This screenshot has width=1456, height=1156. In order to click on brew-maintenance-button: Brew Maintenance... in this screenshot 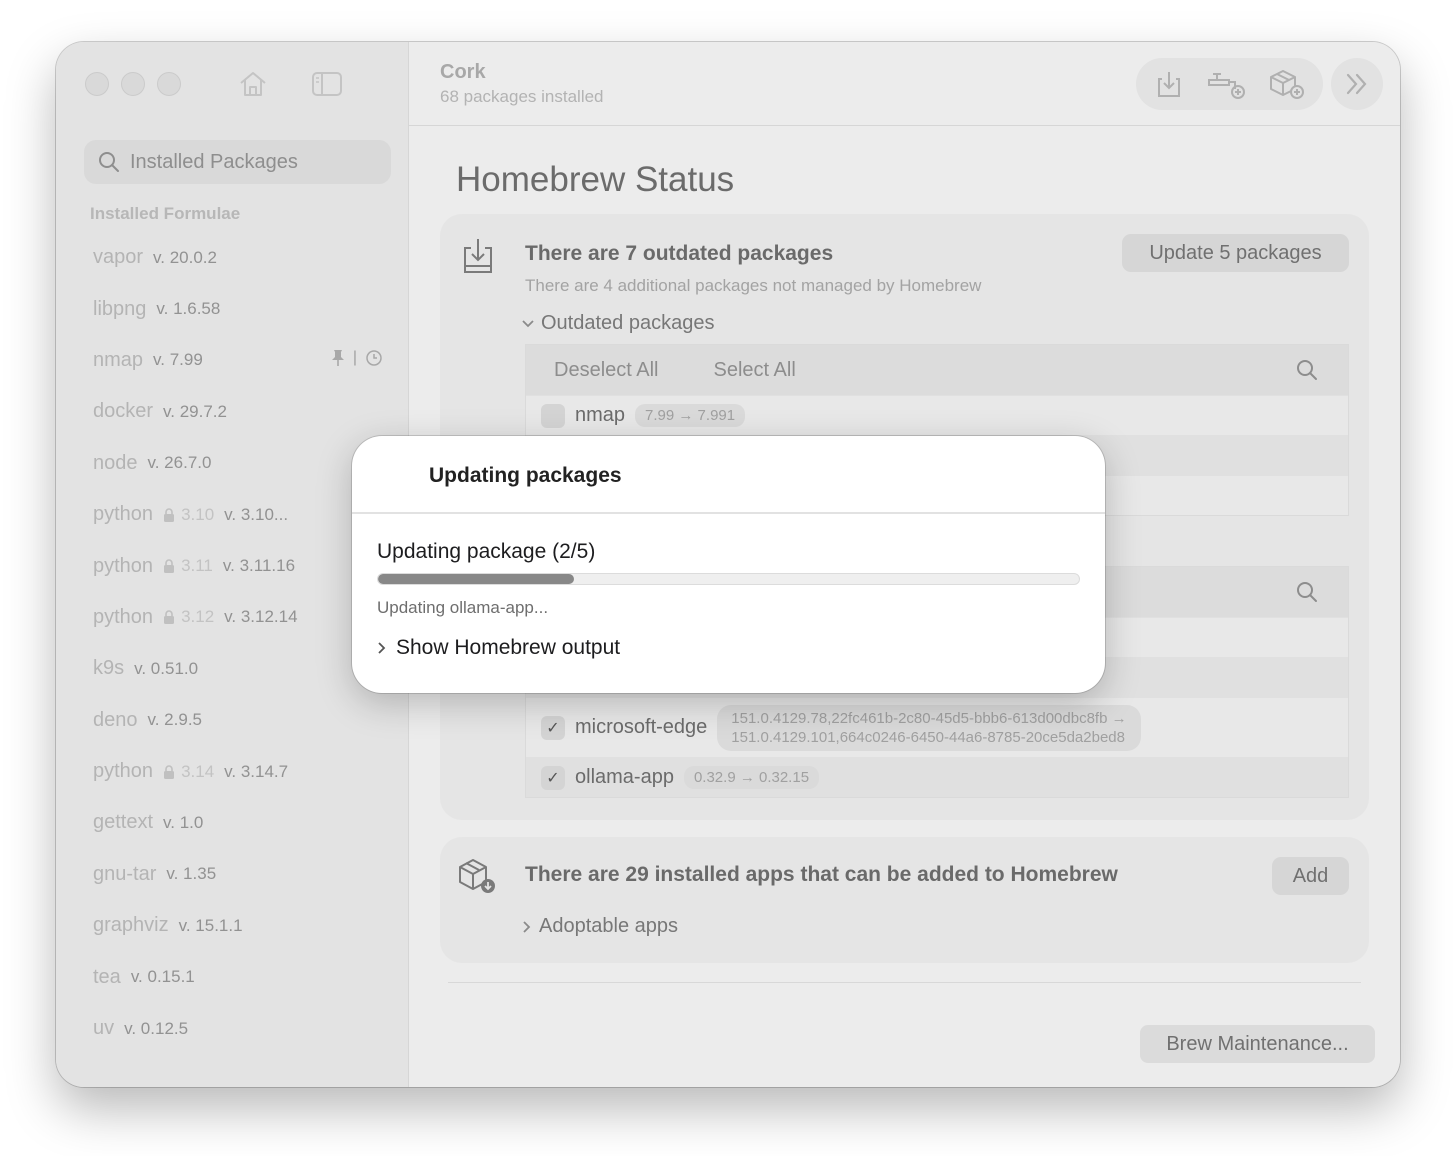, I will do `click(1257, 1044)`.